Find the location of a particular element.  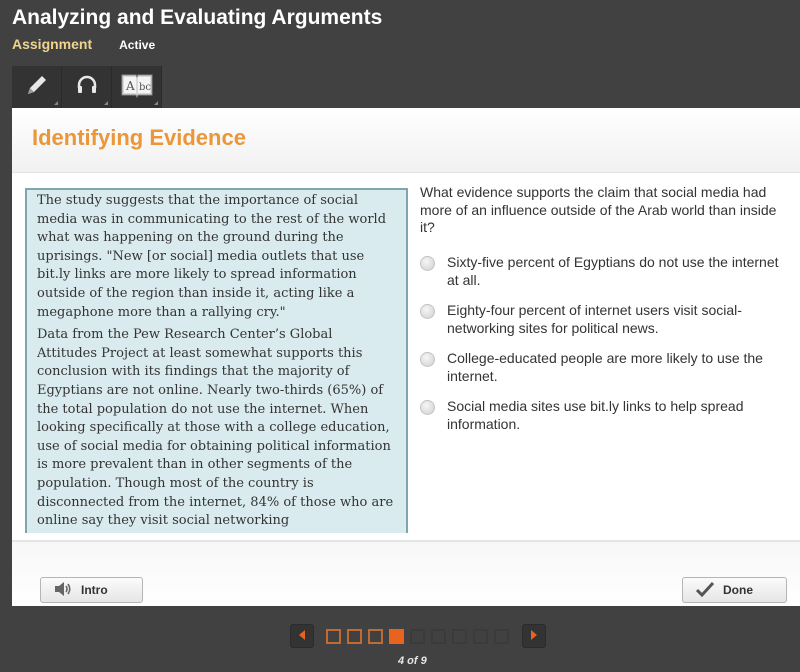

audio-tool-button is located at coordinates (87, 87).